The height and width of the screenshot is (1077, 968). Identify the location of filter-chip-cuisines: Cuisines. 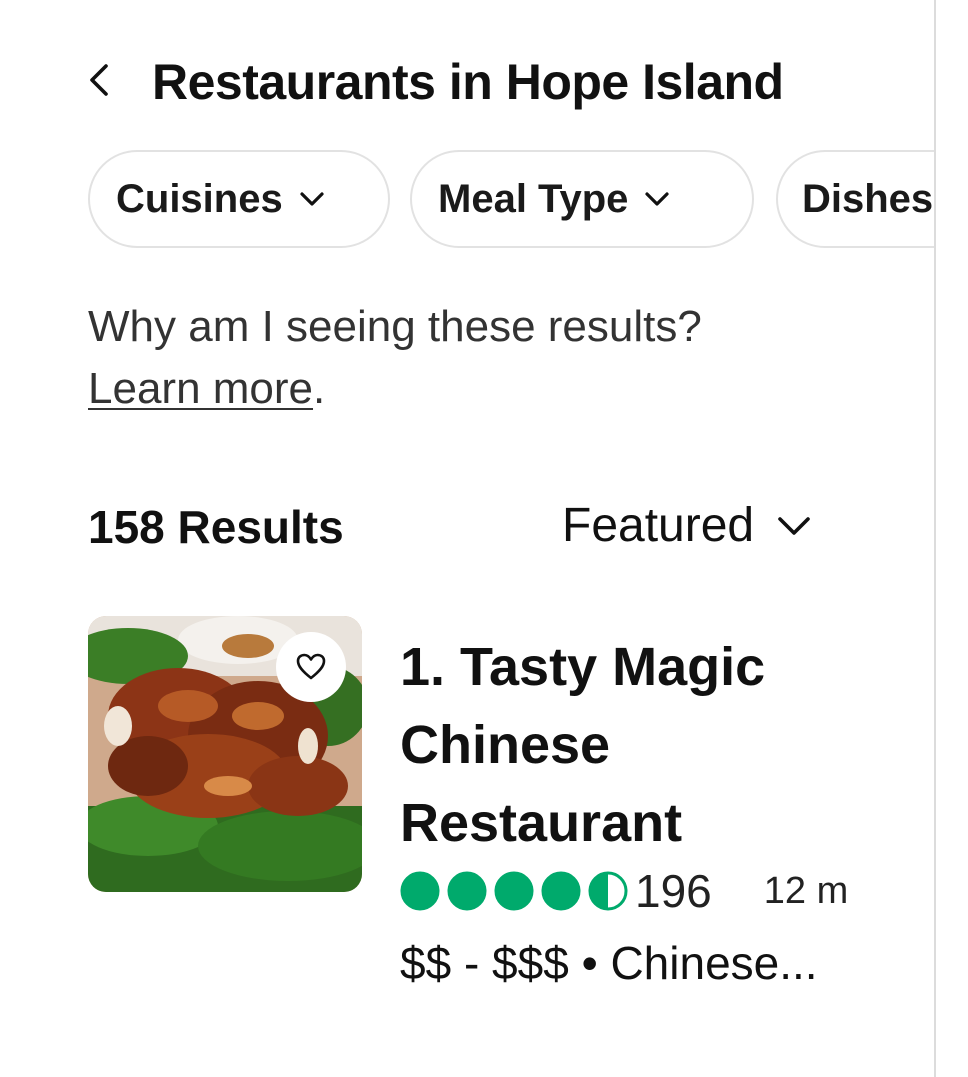
(239, 199).